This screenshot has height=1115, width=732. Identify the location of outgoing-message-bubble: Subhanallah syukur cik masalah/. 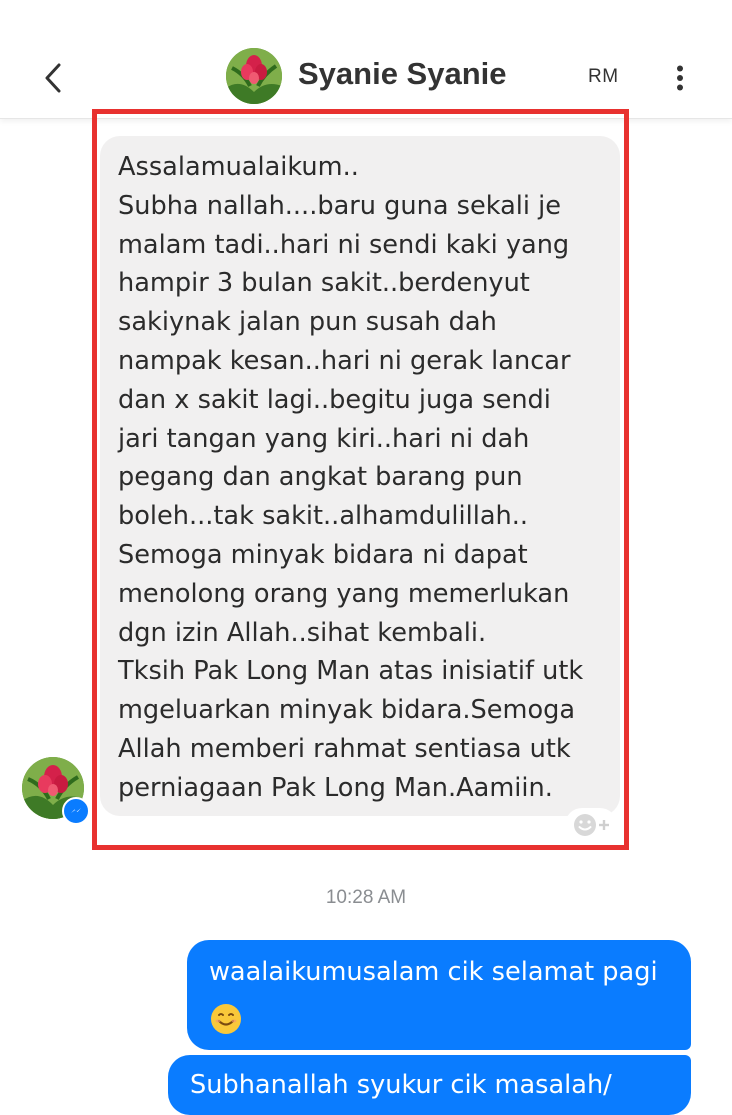
(429, 1085).